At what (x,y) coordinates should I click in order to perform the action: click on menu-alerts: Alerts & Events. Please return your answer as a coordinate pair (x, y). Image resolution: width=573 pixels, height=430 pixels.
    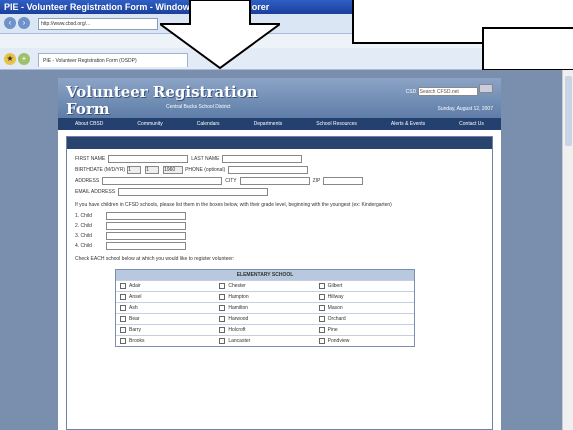
    Looking at the image, I should click on (408, 124).